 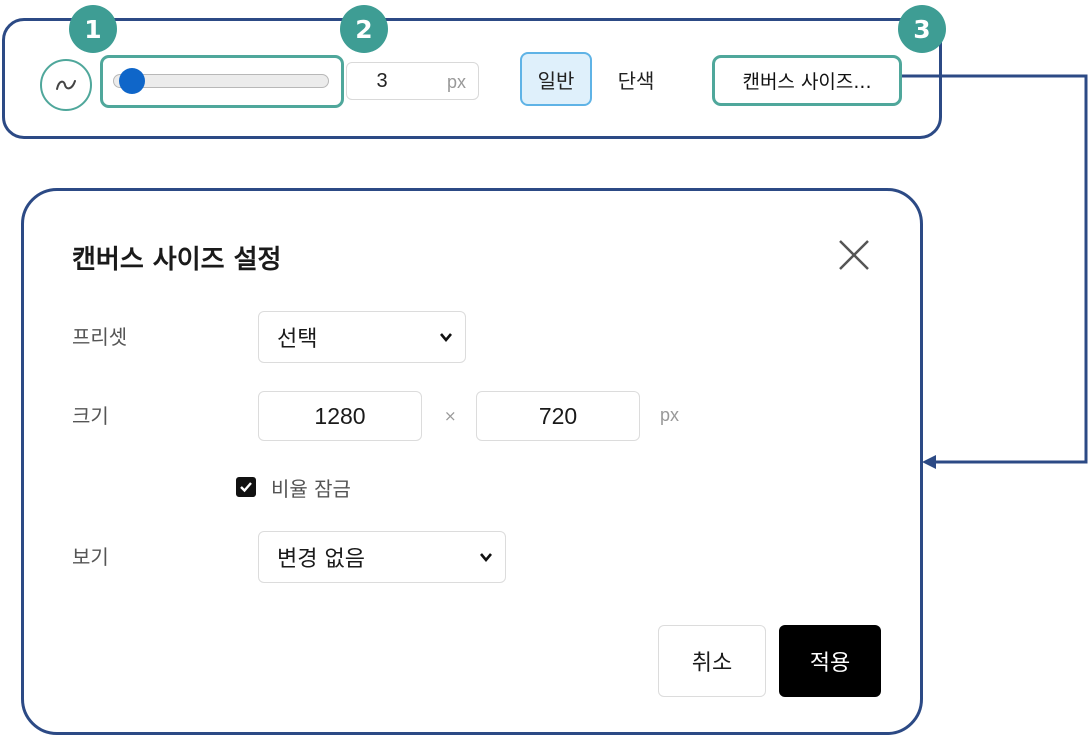 What do you see at coordinates (670, 415) in the screenshot?
I see `size-unit: px` at bounding box center [670, 415].